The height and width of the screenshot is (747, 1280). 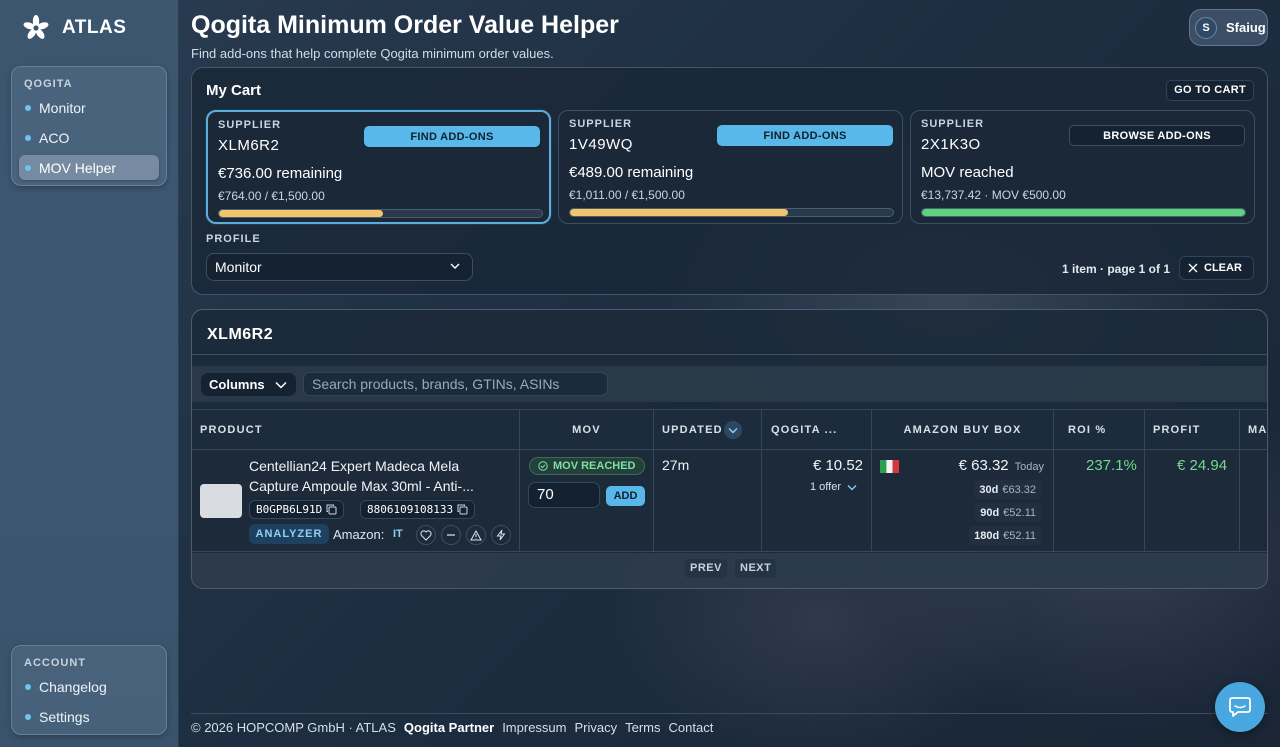 I want to click on next-button: NEXT, so click(x=756, y=568).